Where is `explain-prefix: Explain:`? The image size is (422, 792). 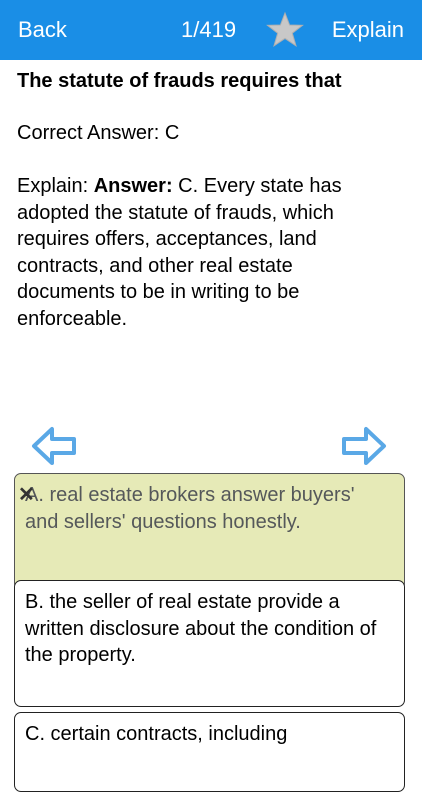 explain-prefix: Explain: is located at coordinates (55, 186).